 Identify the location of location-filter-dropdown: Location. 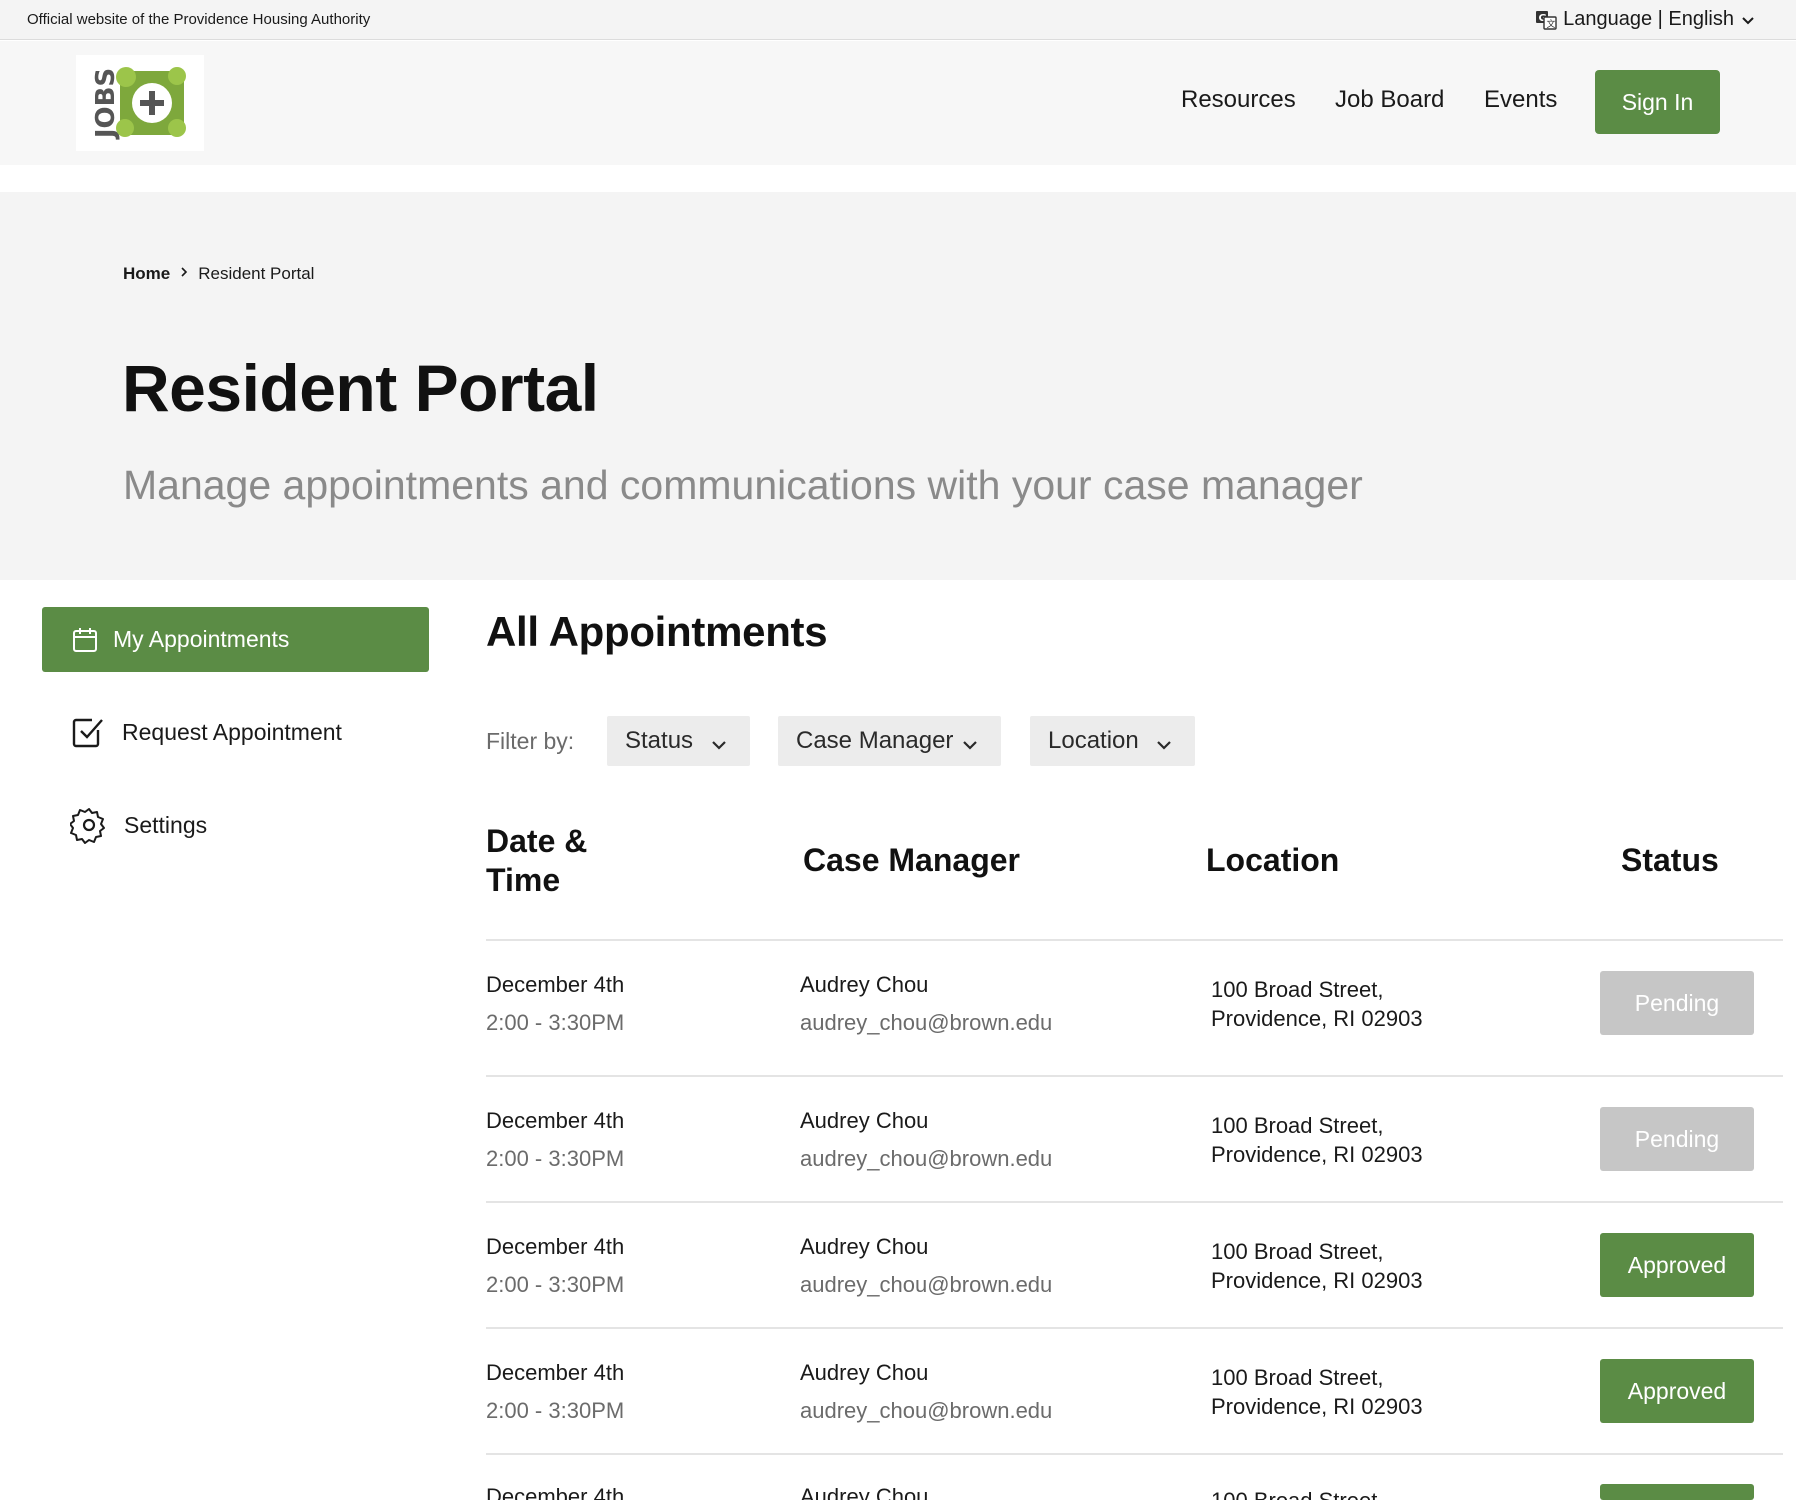
(1112, 741).